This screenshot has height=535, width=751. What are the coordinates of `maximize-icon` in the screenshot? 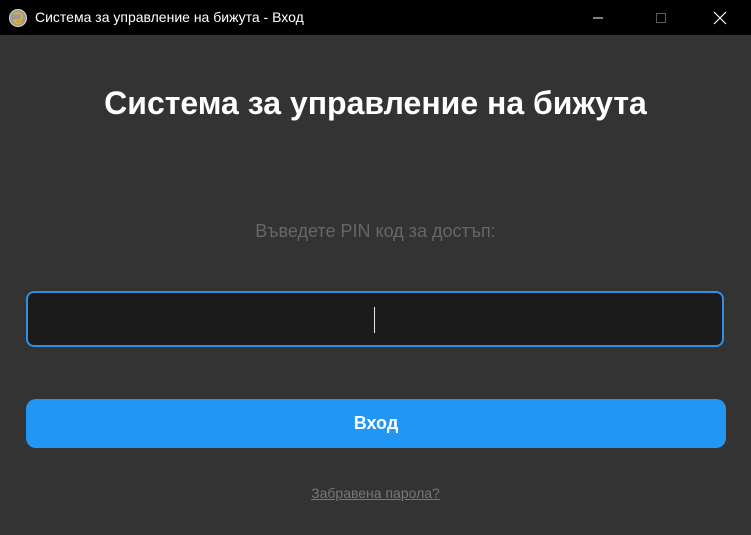 It's located at (661, 17).